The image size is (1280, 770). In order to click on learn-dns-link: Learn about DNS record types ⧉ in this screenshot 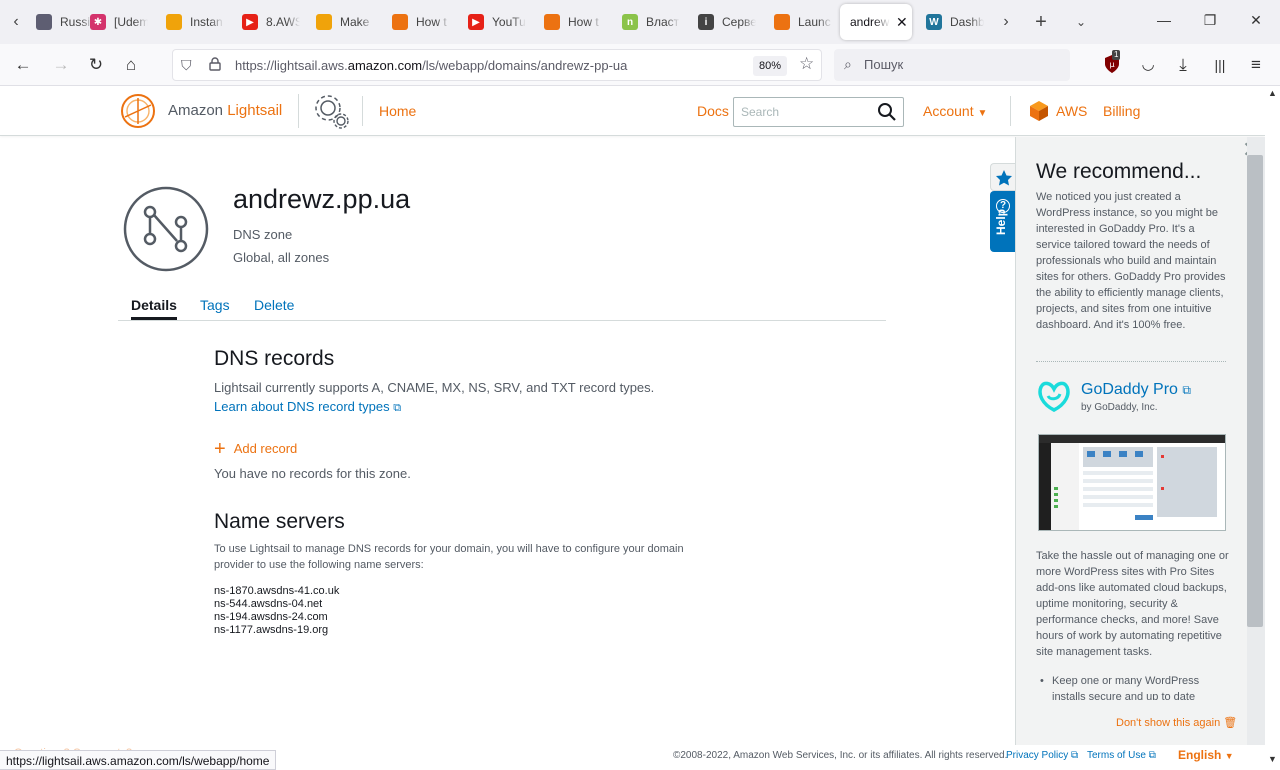, I will do `click(307, 407)`.